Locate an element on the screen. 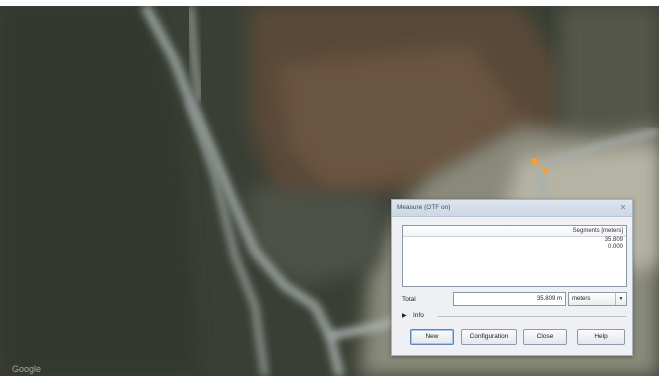 This screenshot has height=376, width=659. map-attribution: Google is located at coordinates (27, 369).